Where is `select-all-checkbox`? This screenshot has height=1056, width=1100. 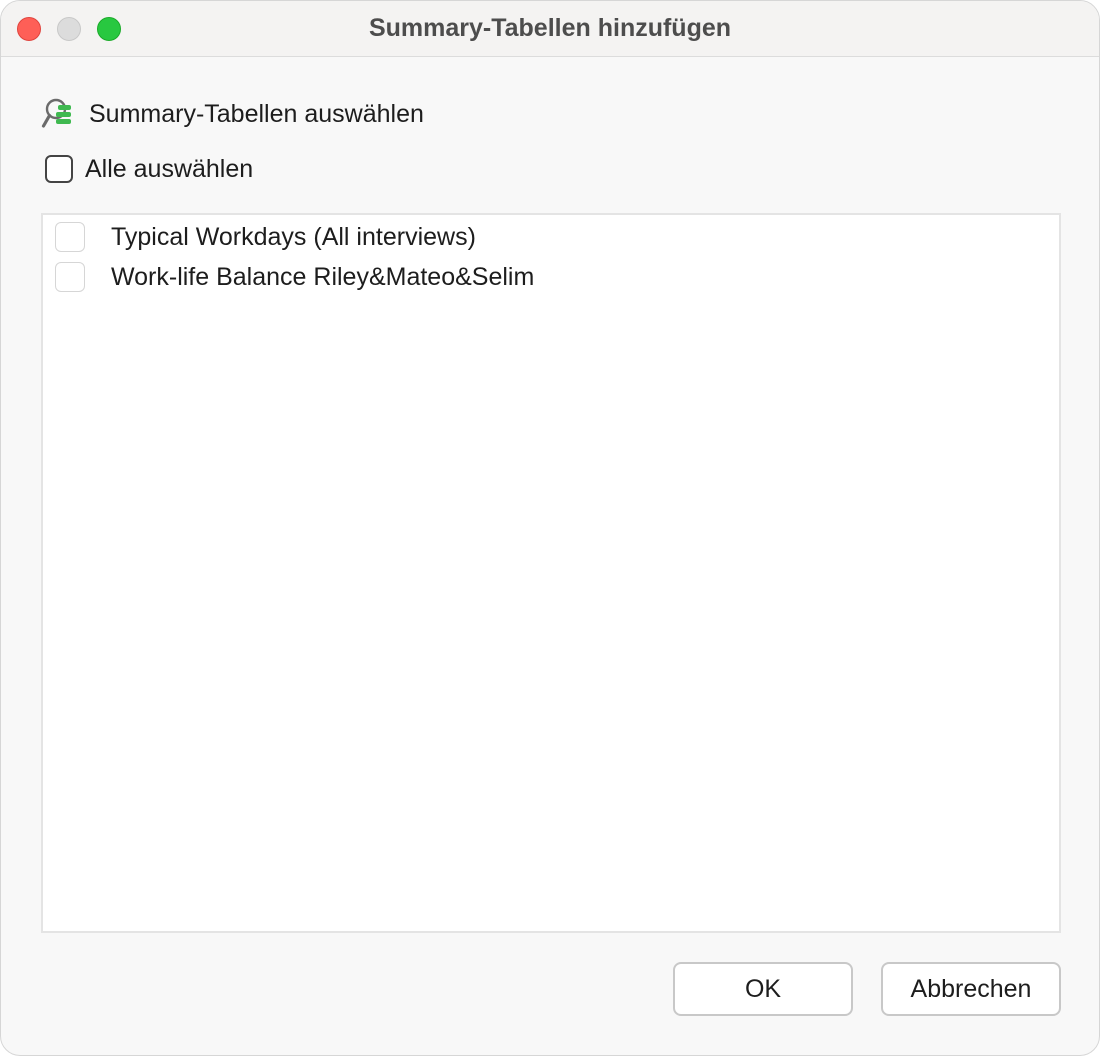 select-all-checkbox is located at coordinates (59, 169).